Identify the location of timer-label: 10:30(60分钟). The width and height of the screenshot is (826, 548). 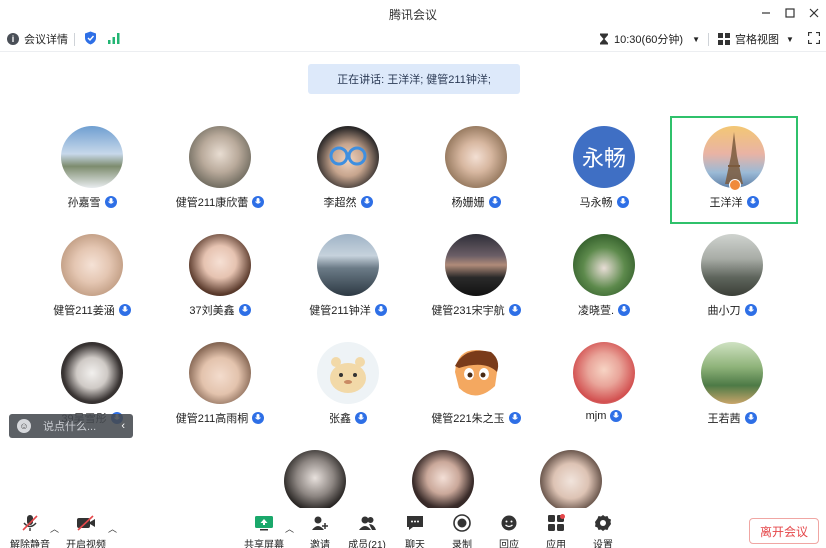
(649, 40).